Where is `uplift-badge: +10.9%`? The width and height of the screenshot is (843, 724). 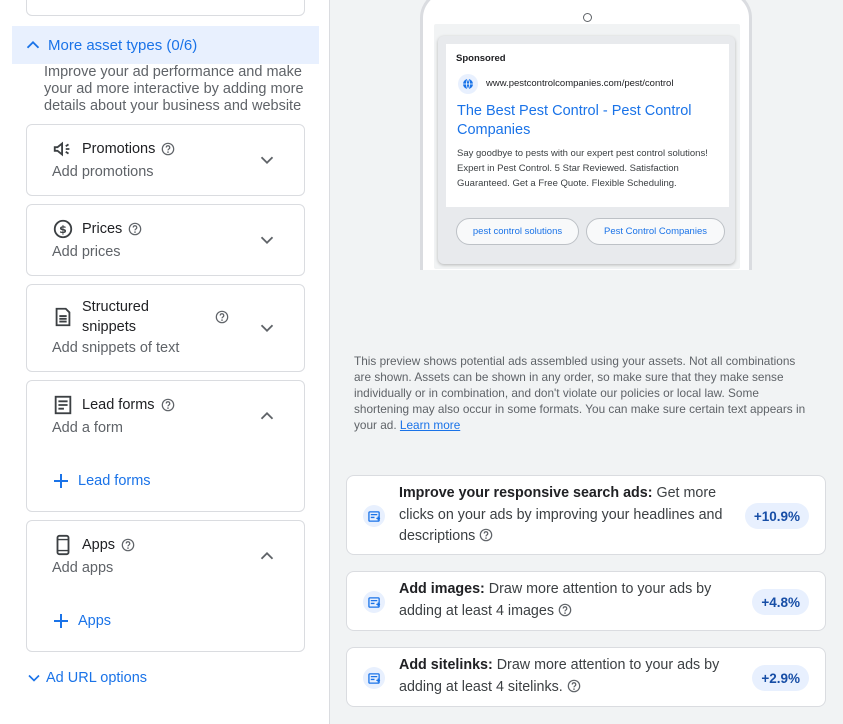 uplift-badge: +10.9% is located at coordinates (776, 516).